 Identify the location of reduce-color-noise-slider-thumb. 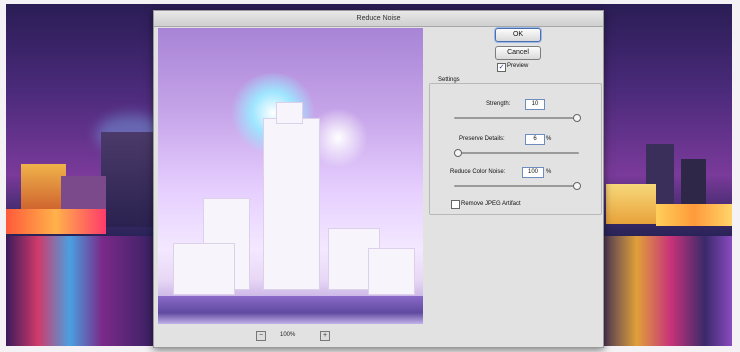
(577, 186).